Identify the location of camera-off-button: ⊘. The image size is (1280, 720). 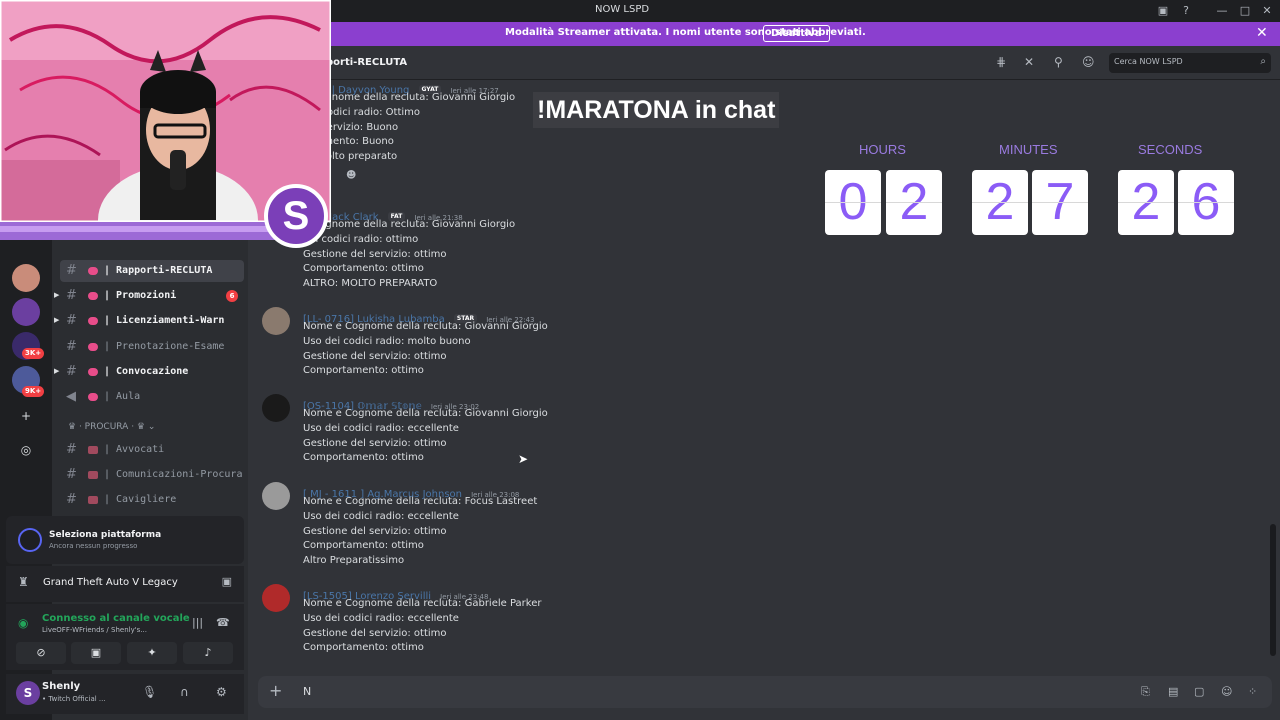
(41, 653).